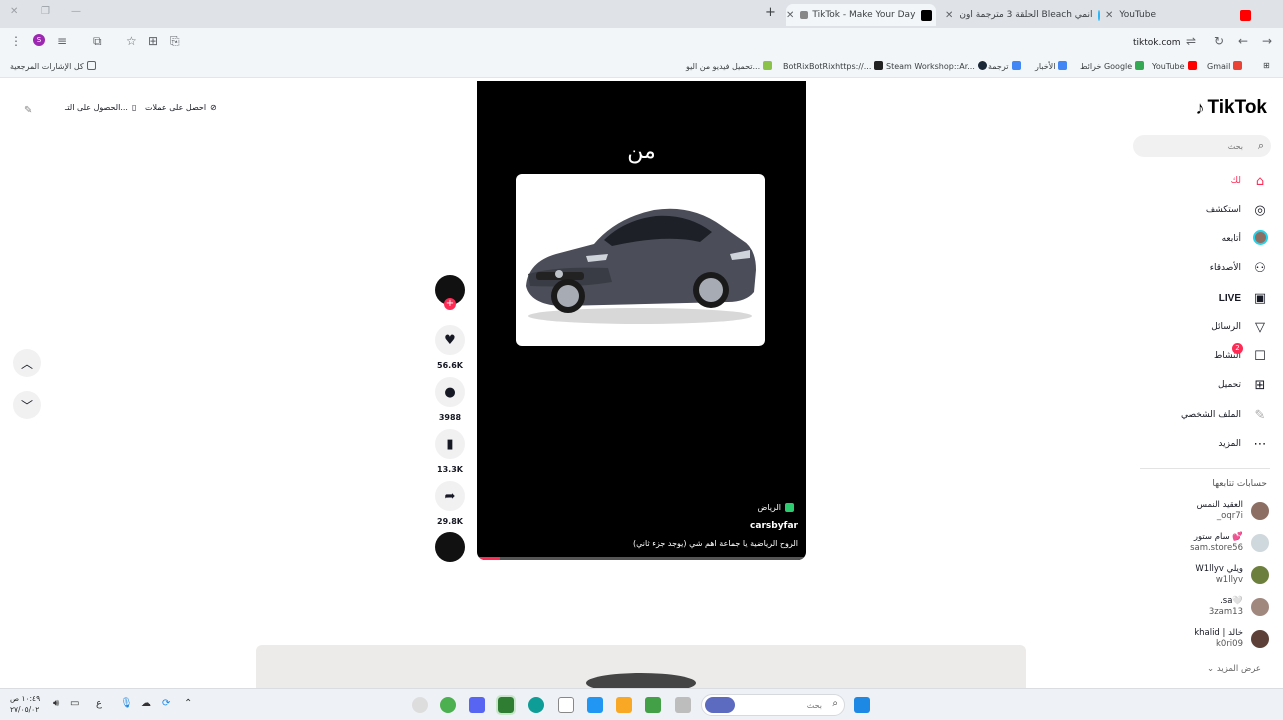  I want to click on tiktok-logo: ♪ TikTok, so click(1231, 108).